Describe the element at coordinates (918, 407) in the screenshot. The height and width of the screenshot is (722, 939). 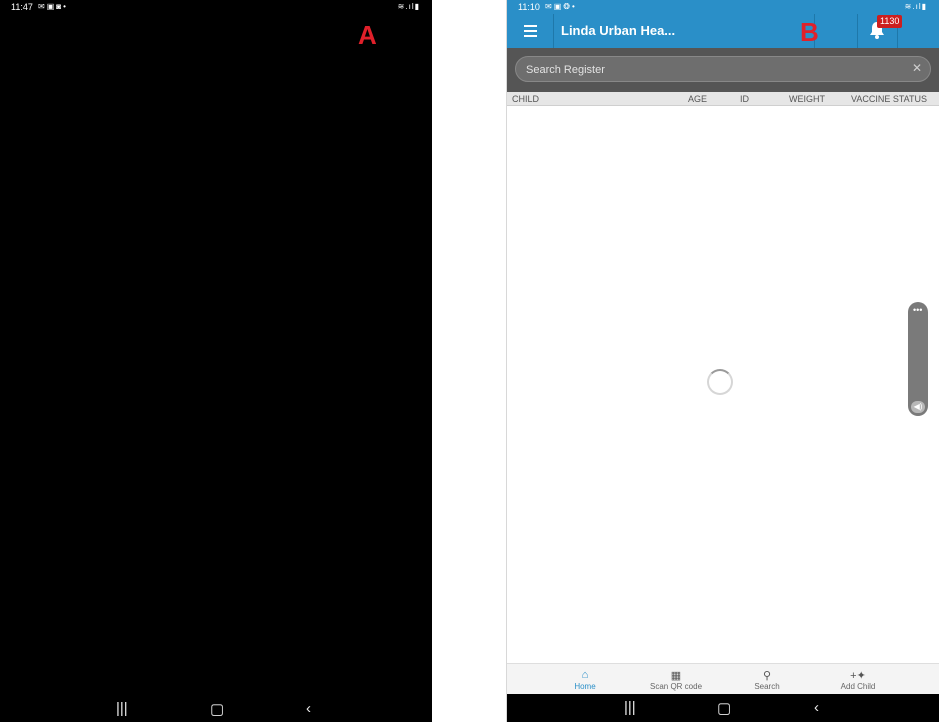
I see `speaker-icon: ◀)` at that location.